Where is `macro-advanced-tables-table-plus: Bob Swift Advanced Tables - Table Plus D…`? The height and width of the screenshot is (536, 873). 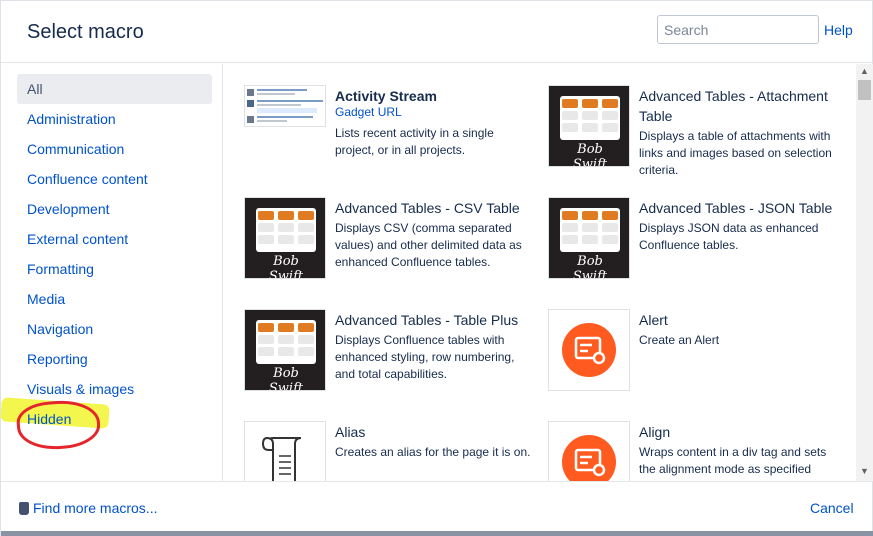 macro-advanced-tables-table-plus: Bob Swift Advanced Tables - Table Plus D… is located at coordinates (394, 359).